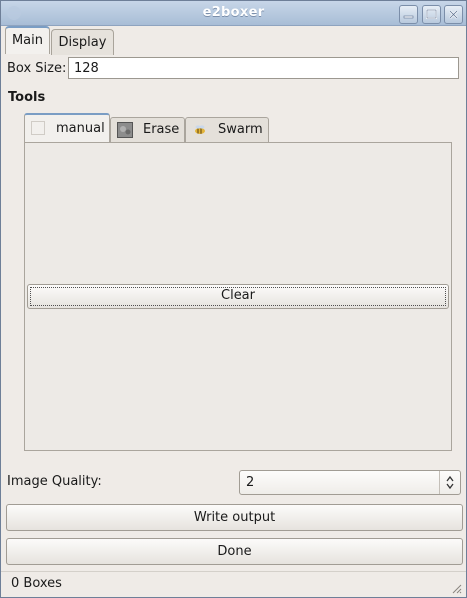 The width and height of the screenshot is (467, 598). What do you see at coordinates (408, 17) in the screenshot?
I see `minimize-icon` at bounding box center [408, 17].